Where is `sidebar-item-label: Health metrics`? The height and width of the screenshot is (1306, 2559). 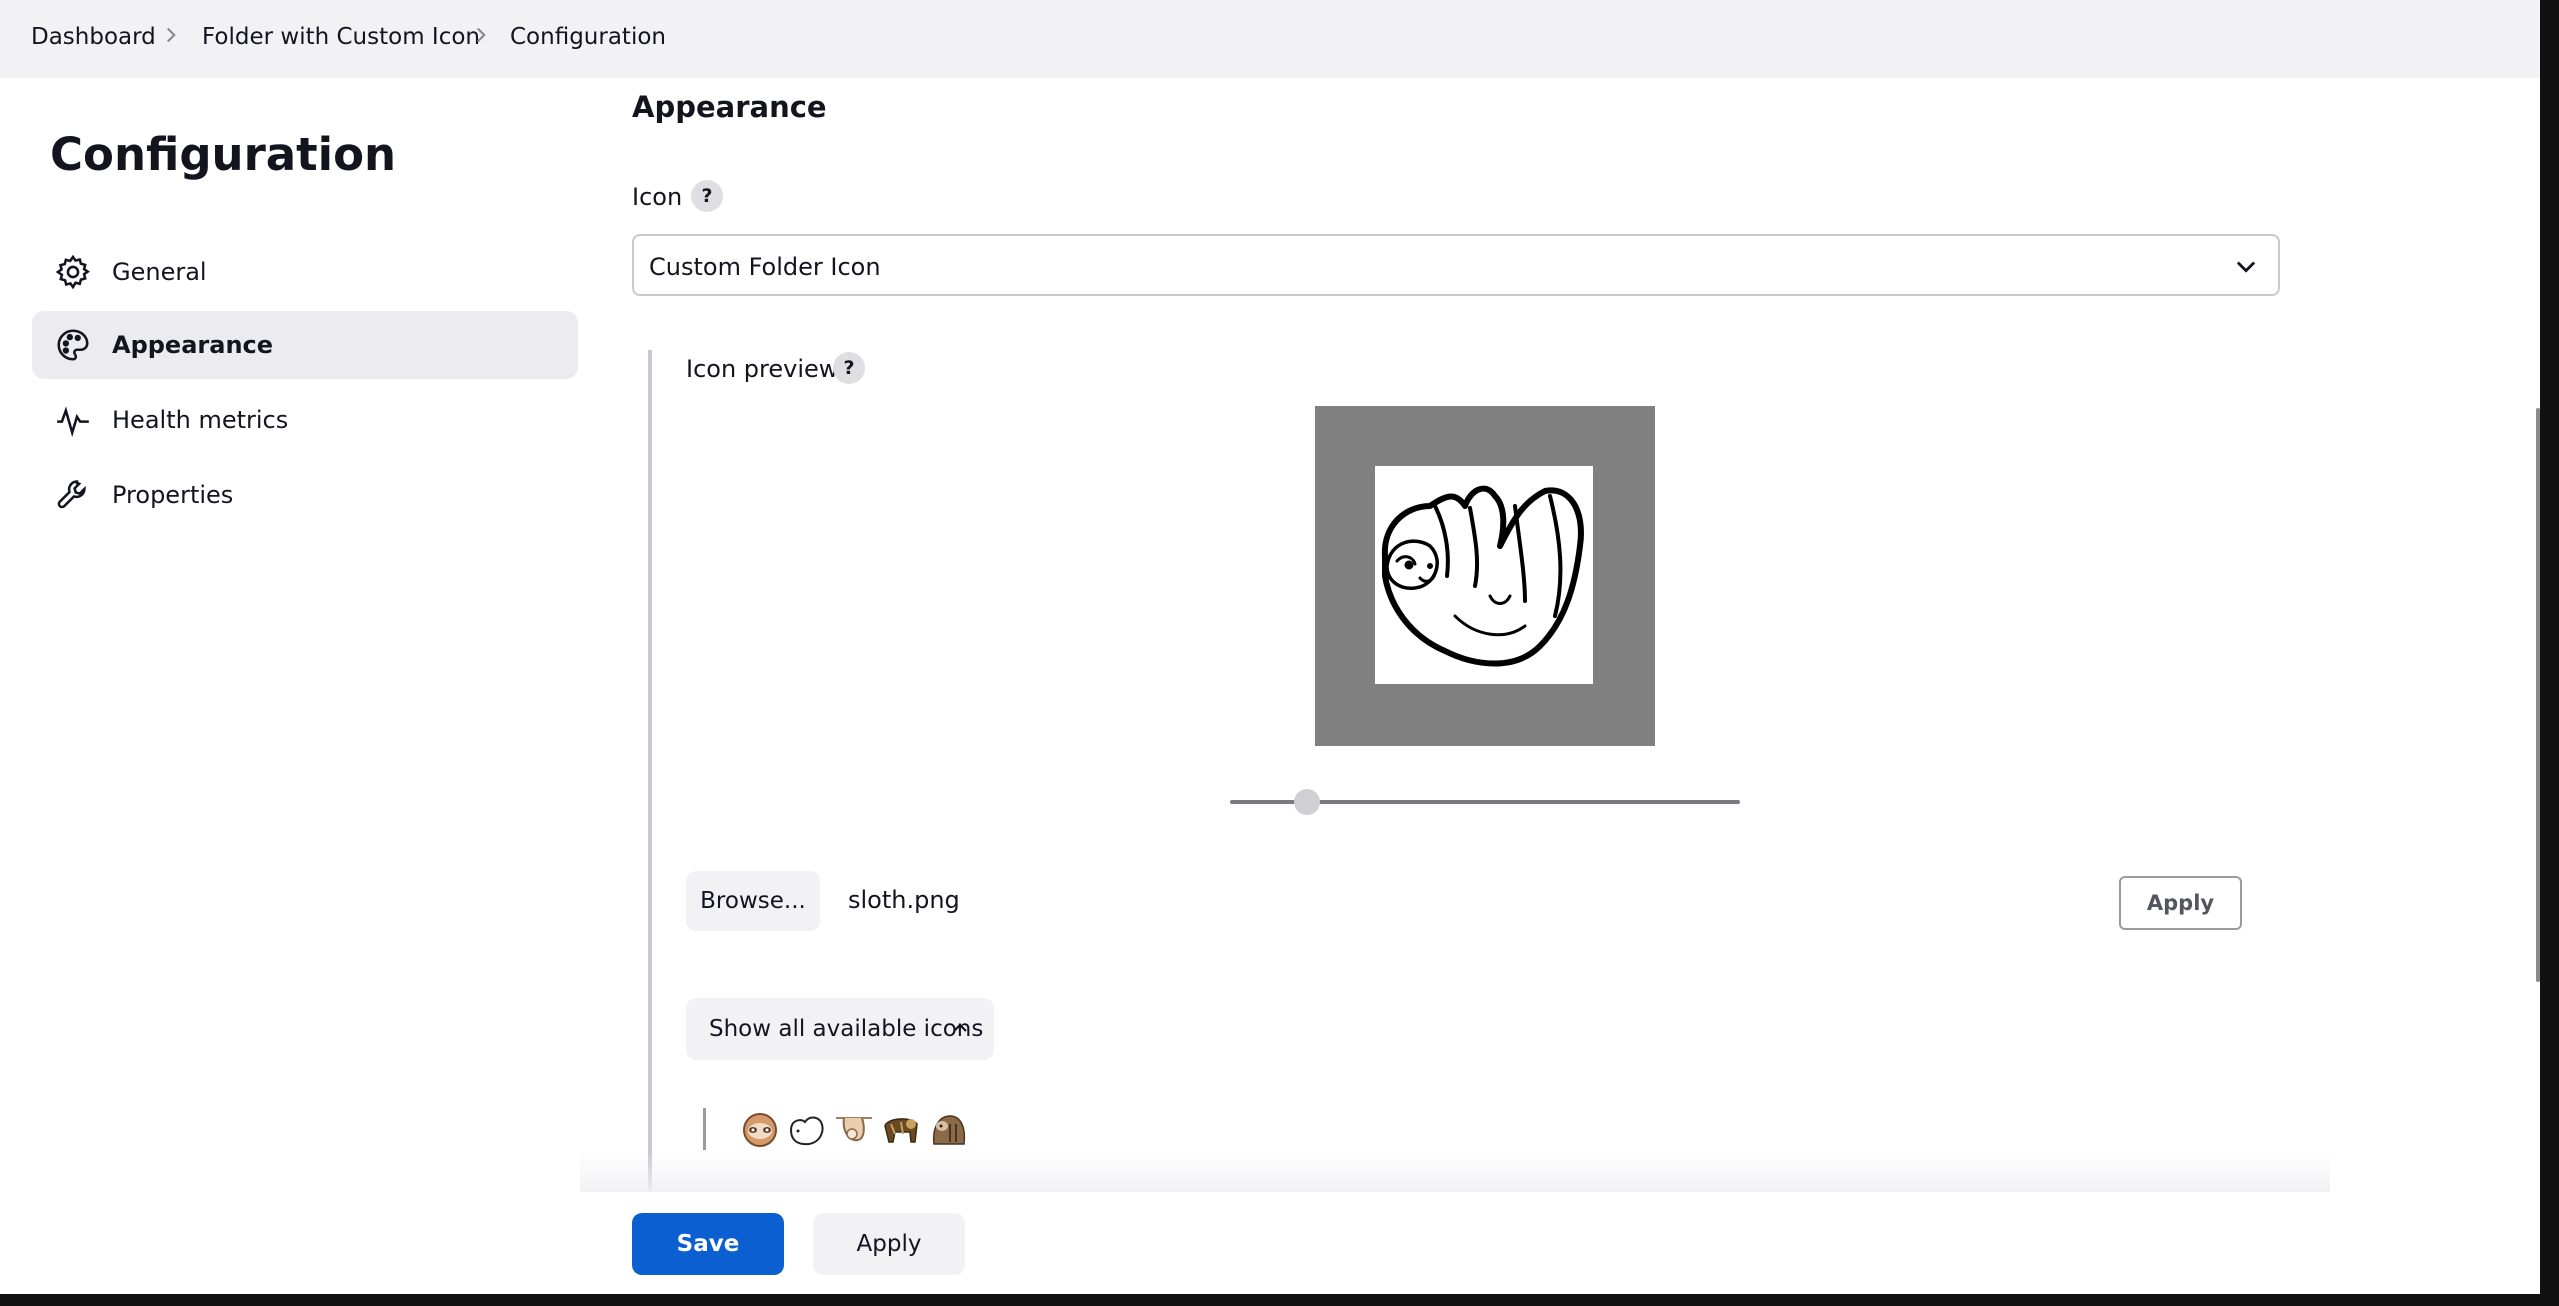
sidebar-item-label: Health metrics is located at coordinates (200, 420).